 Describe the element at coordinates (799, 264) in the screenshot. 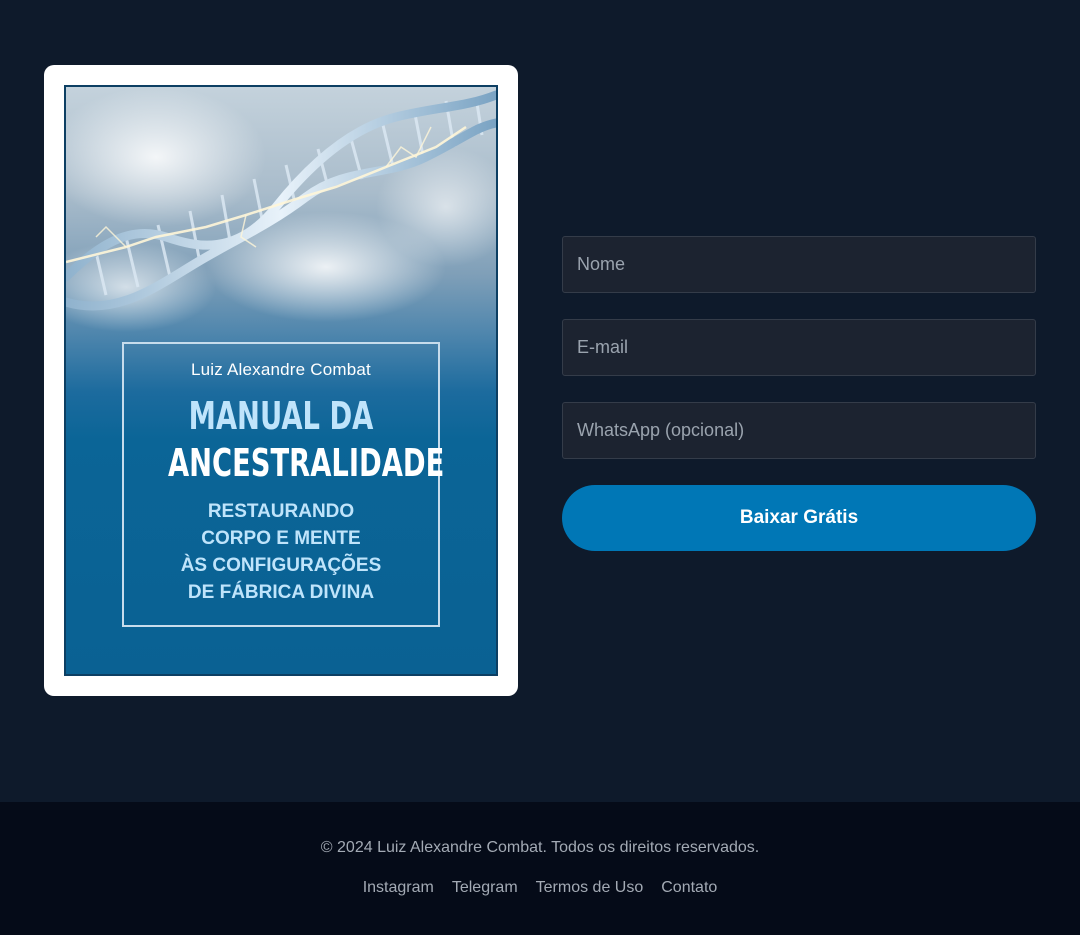

I see `name-input` at that location.